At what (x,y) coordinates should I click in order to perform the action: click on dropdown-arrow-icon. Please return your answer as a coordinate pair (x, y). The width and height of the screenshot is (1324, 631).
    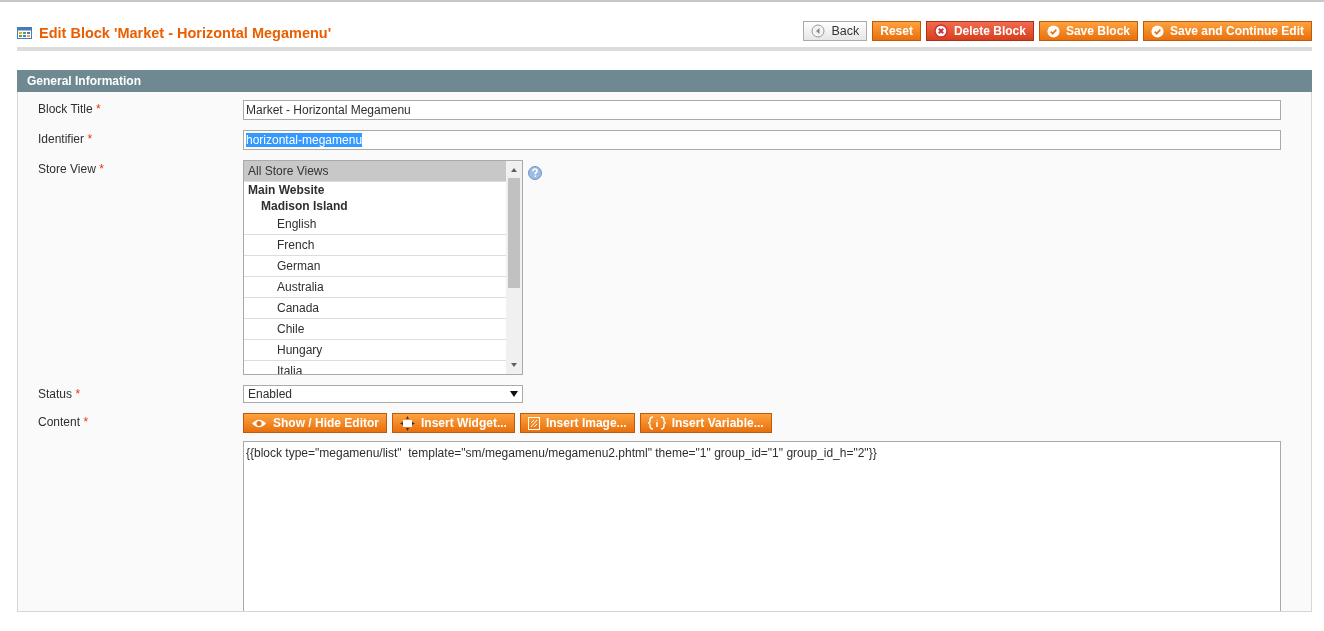
    Looking at the image, I should click on (514, 394).